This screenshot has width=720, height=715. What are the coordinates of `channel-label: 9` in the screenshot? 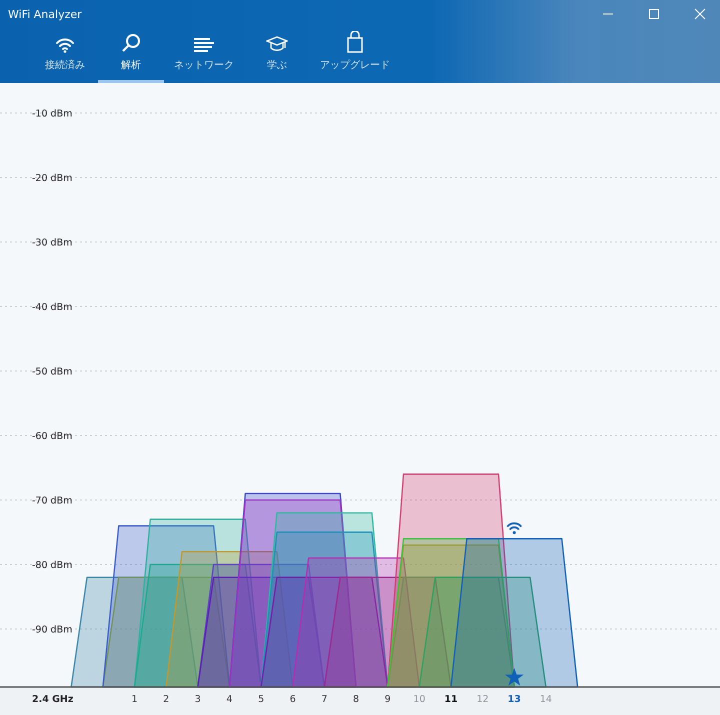 It's located at (387, 699).